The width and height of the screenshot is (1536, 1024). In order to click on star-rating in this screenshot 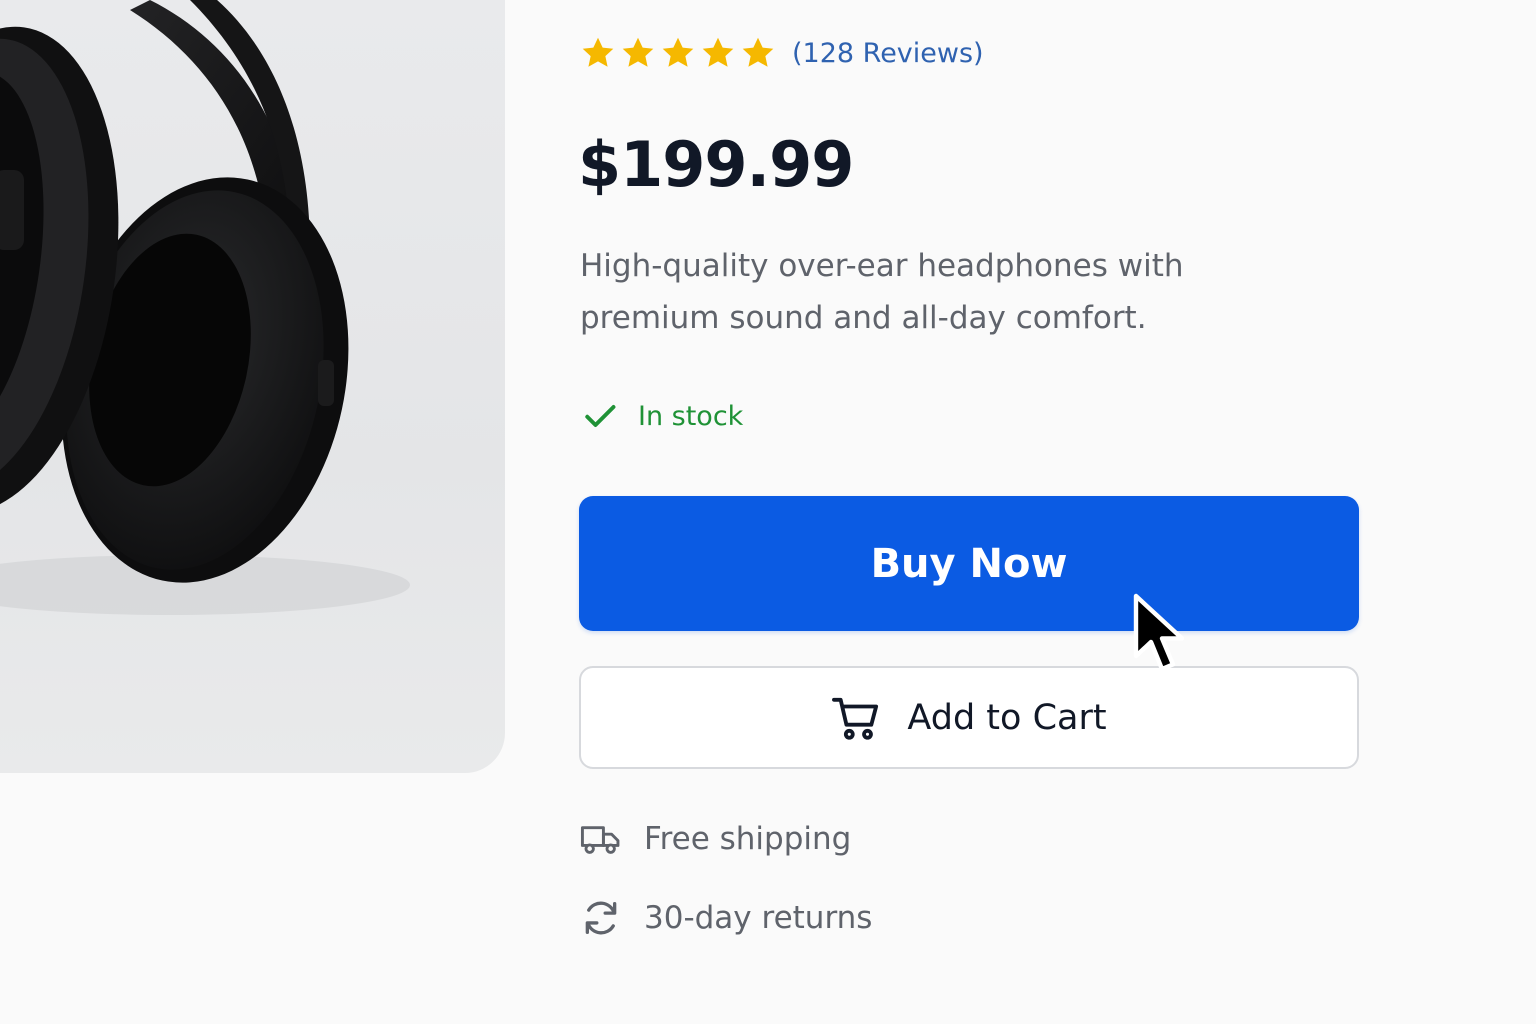, I will do `click(678, 53)`.